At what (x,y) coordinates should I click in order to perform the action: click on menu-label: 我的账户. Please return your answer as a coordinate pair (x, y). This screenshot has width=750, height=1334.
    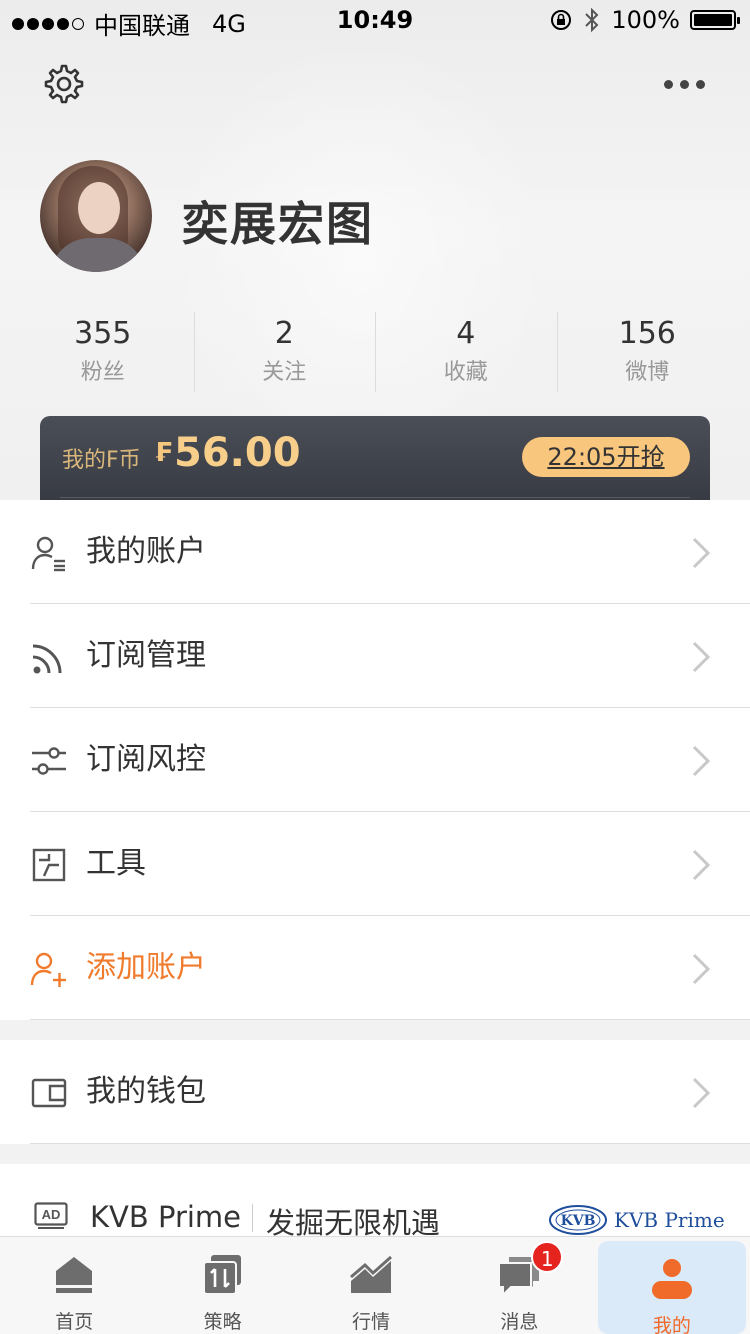
    Looking at the image, I should click on (146, 551).